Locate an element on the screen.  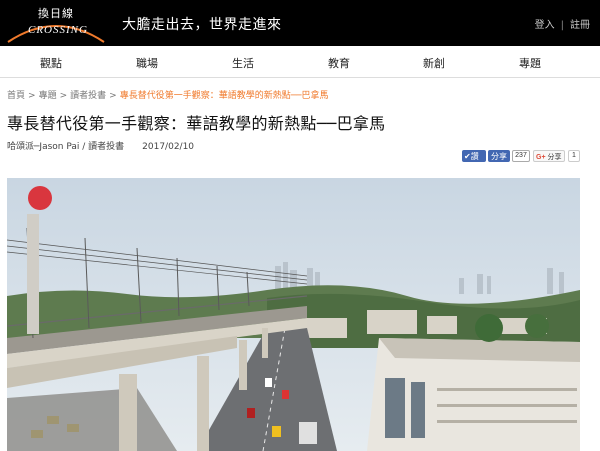
nav-item-career: 職場 is located at coordinates (147, 63).